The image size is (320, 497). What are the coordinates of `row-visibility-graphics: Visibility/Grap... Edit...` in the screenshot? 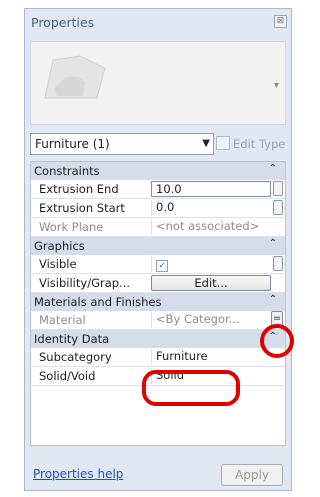 It's located at (158, 283).